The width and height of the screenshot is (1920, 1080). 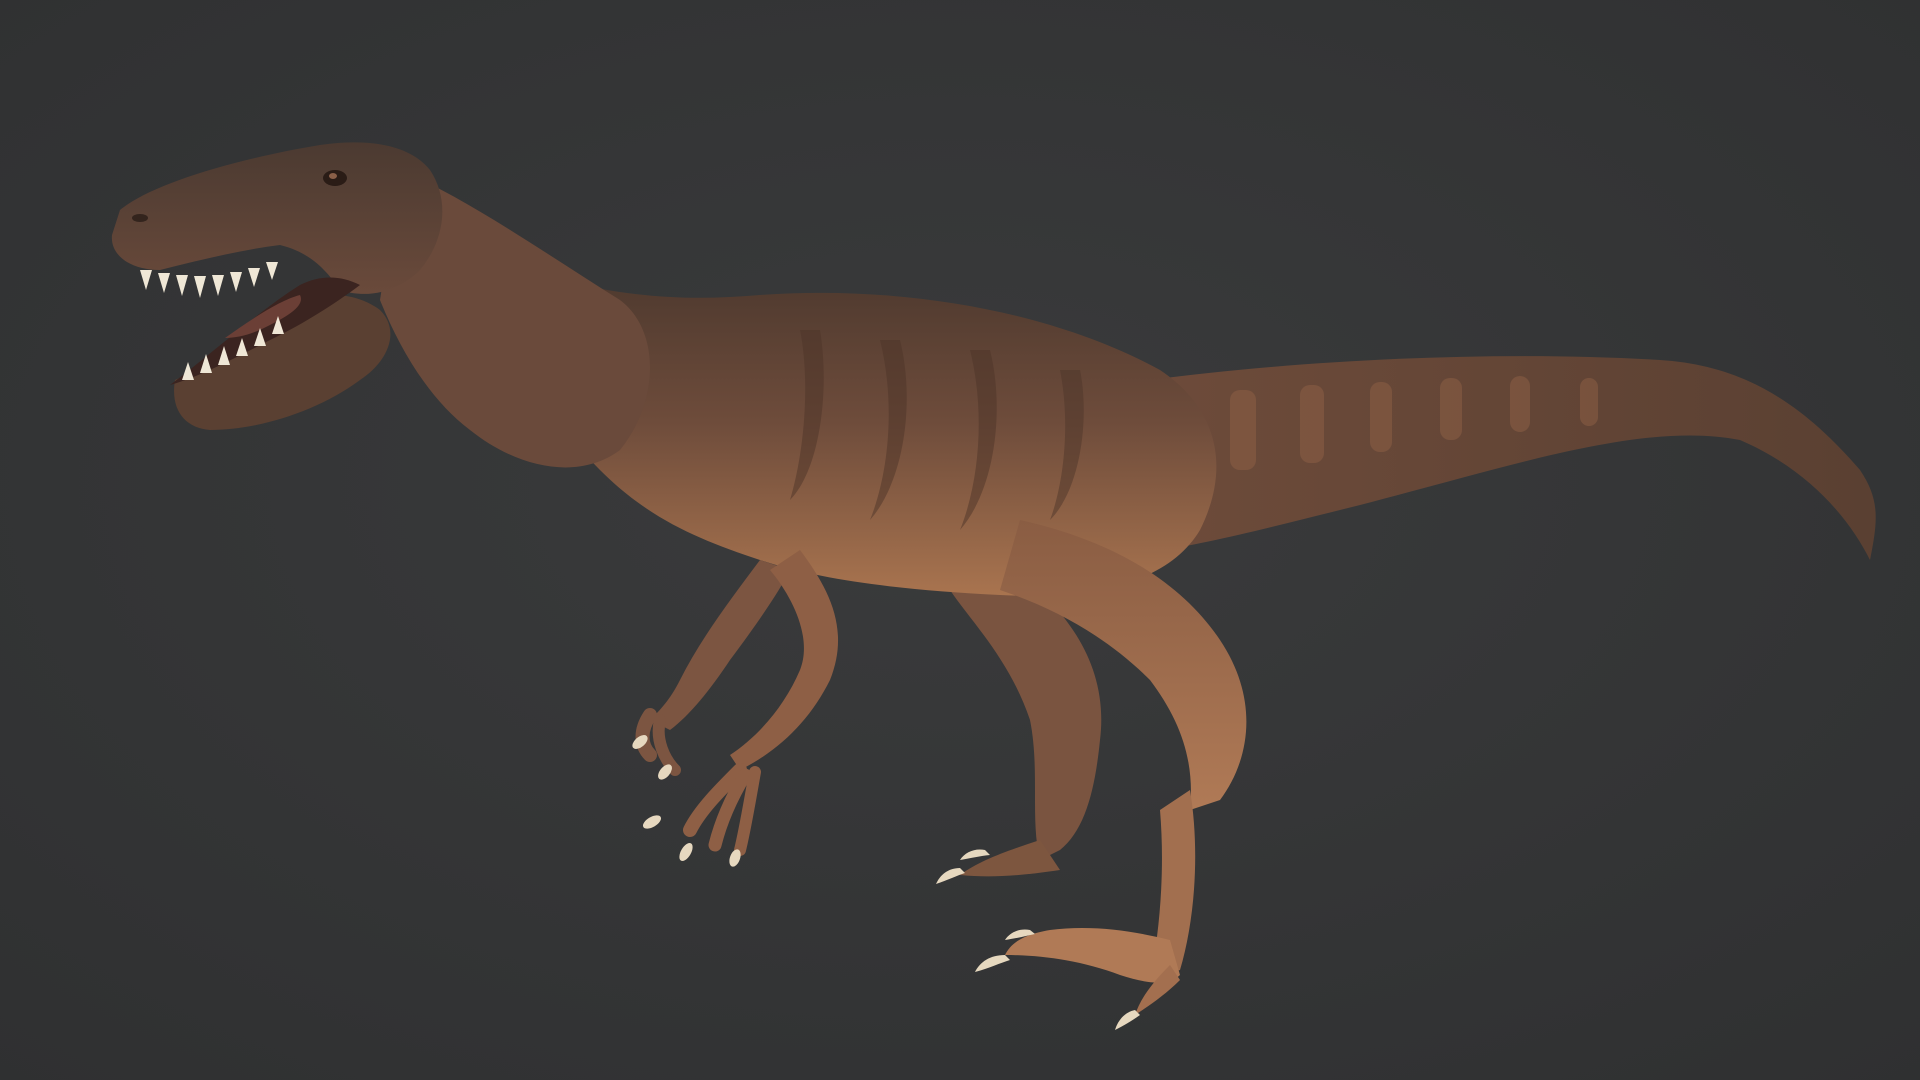 I want to click on head, so click(x=277, y=286).